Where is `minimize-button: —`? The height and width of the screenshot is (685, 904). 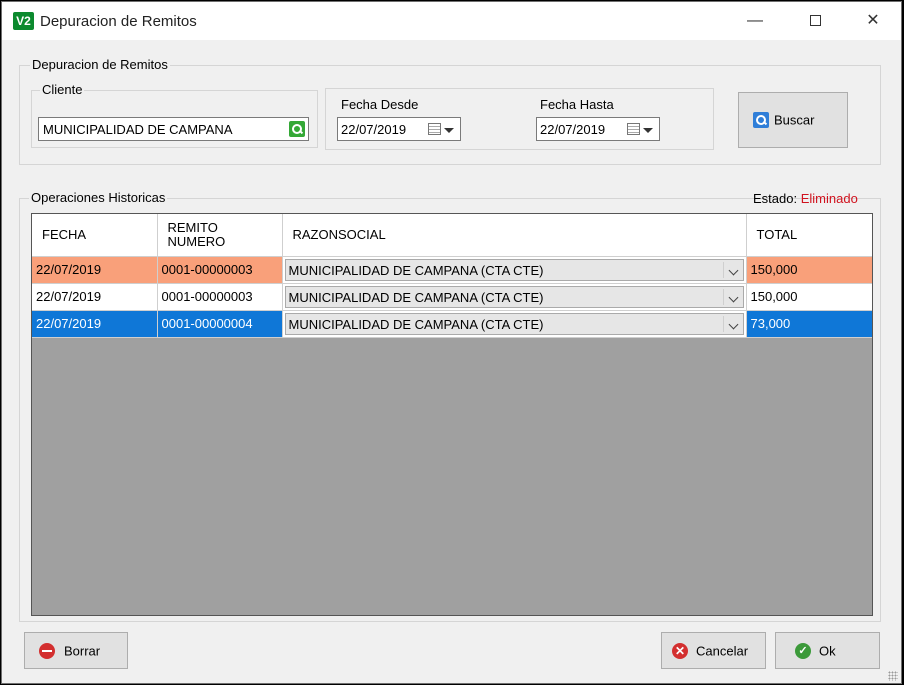
minimize-button: — is located at coordinates (755, 21).